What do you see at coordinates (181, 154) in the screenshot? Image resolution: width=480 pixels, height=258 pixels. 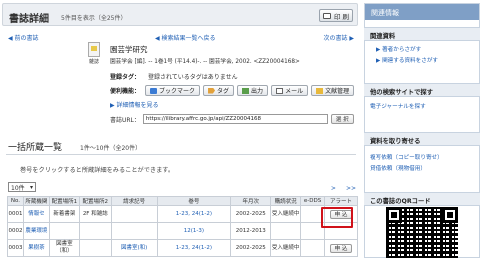 I see `divider` at bounding box center [181, 154].